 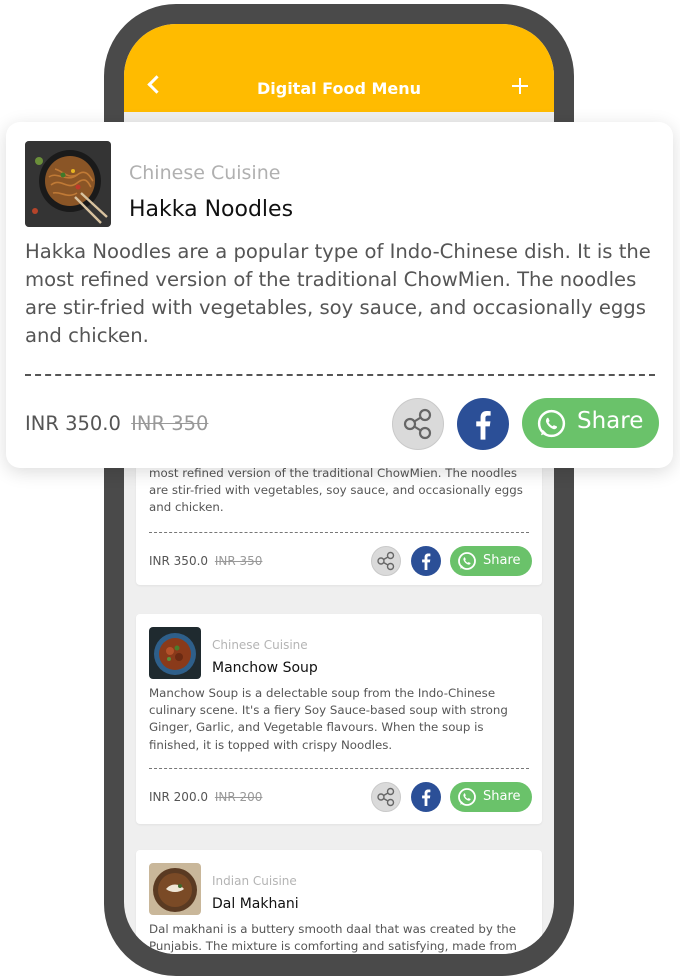 What do you see at coordinates (339, 68) in the screenshot?
I see `app-bar: Digital Food Menu` at bounding box center [339, 68].